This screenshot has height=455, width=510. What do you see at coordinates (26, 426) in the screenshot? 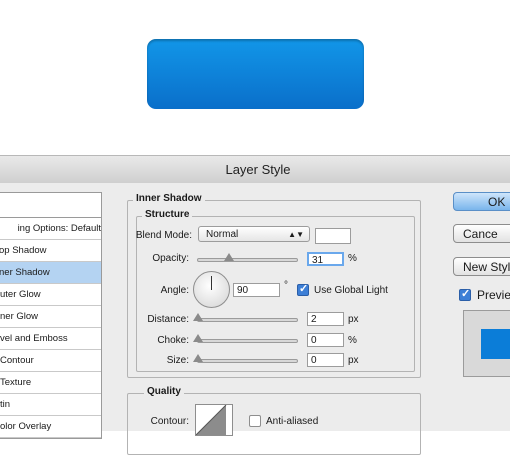
I see `style-item-label: olor Overlay` at bounding box center [26, 426].